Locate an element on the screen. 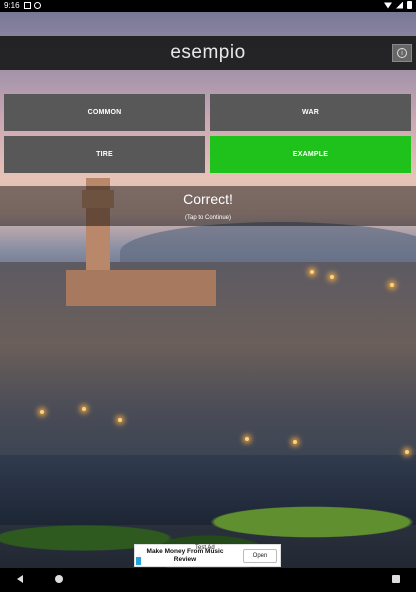 The width and height of the screenshot is (416, 592). ad-text: Make Money From Music Review is located at coordinates (185, 555).